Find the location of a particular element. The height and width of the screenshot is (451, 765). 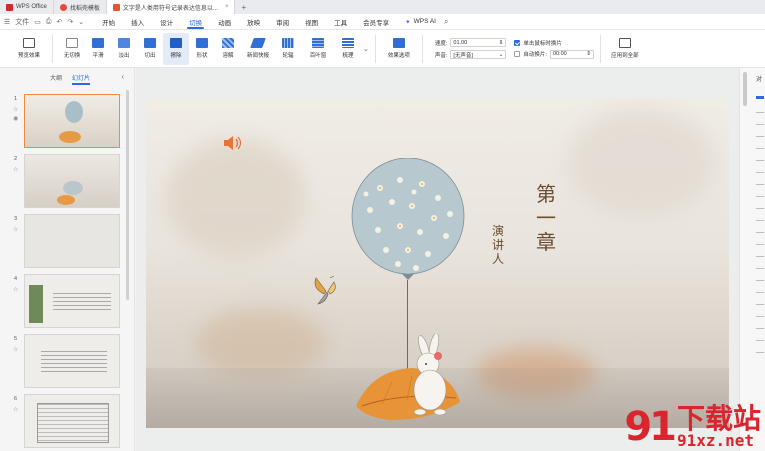

newsflash-icon is located at coordinates (258, 43).